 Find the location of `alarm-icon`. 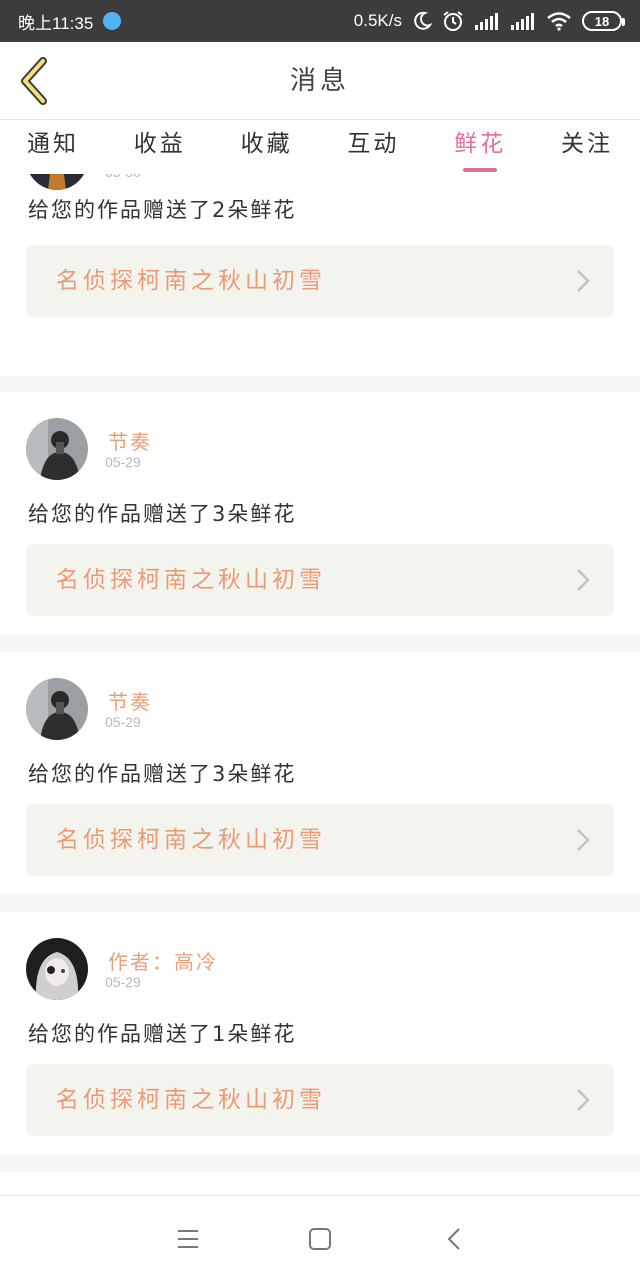

alarm-icon is located at coordinates (453, 21).